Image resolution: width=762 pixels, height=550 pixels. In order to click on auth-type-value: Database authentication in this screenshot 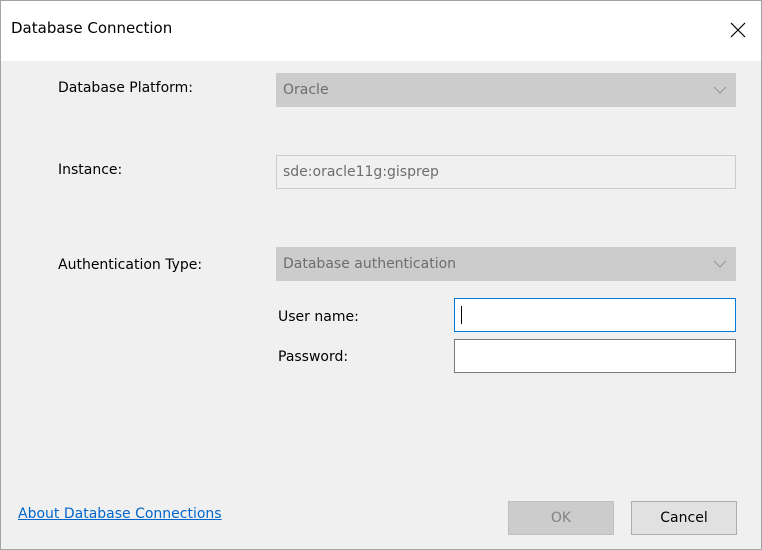, I will do `click(370, 264)`.